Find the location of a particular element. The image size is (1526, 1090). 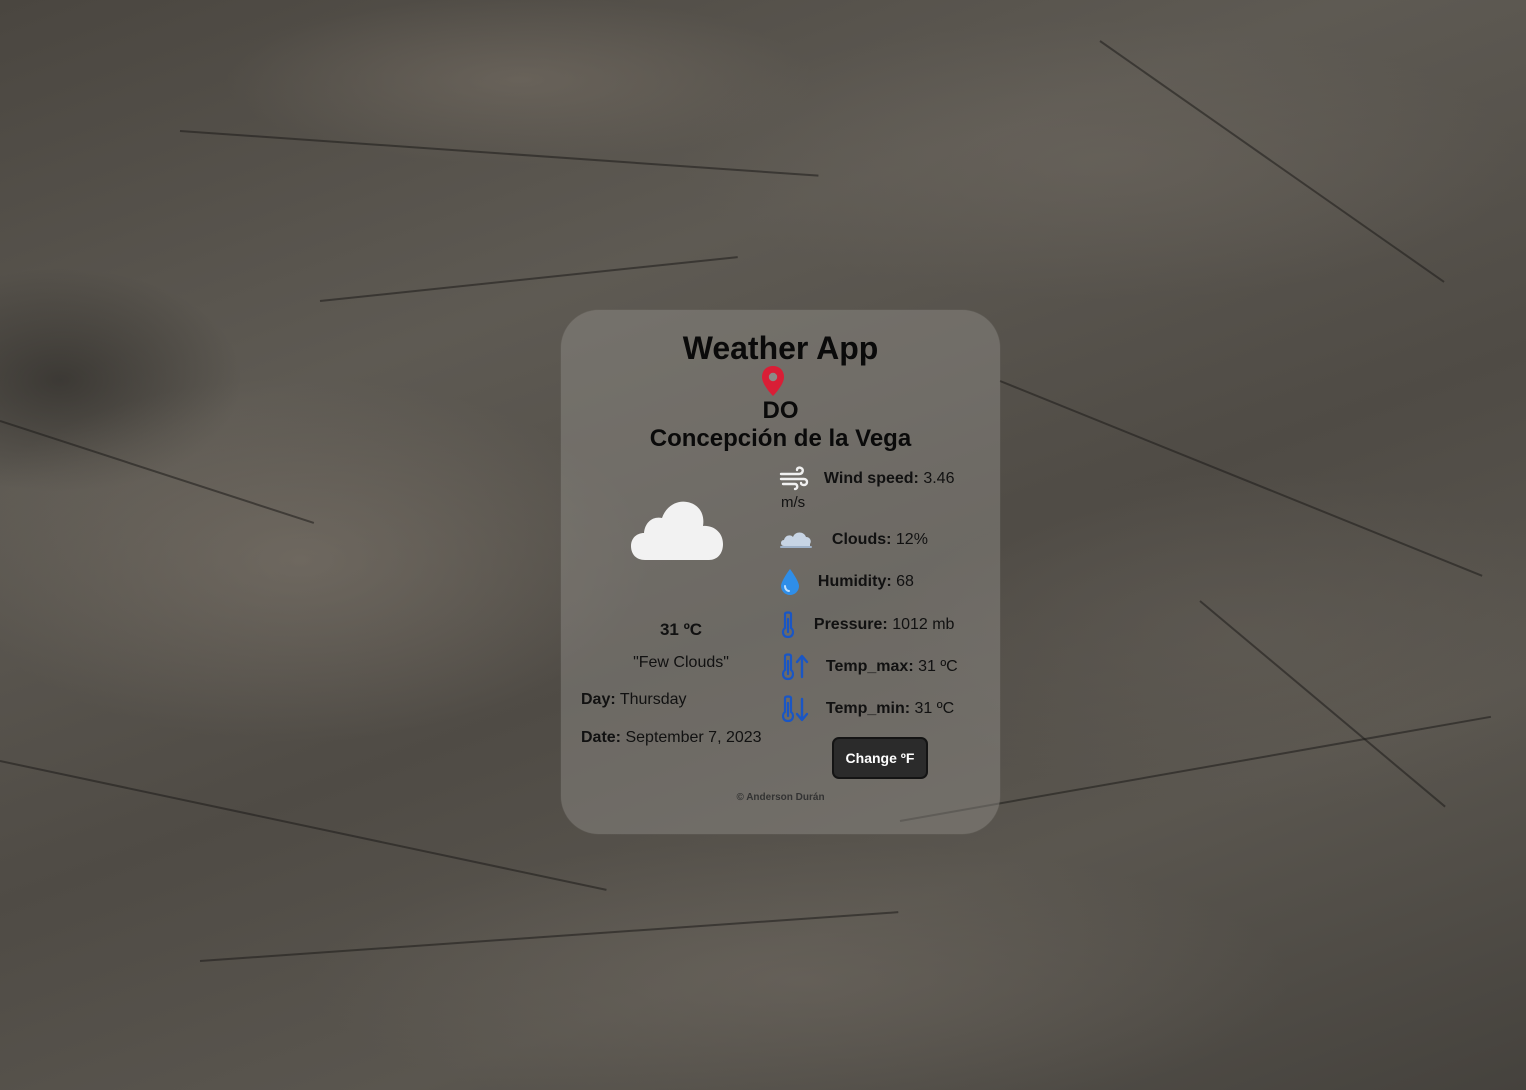

wind-icon is located at coordinates (794, 478).